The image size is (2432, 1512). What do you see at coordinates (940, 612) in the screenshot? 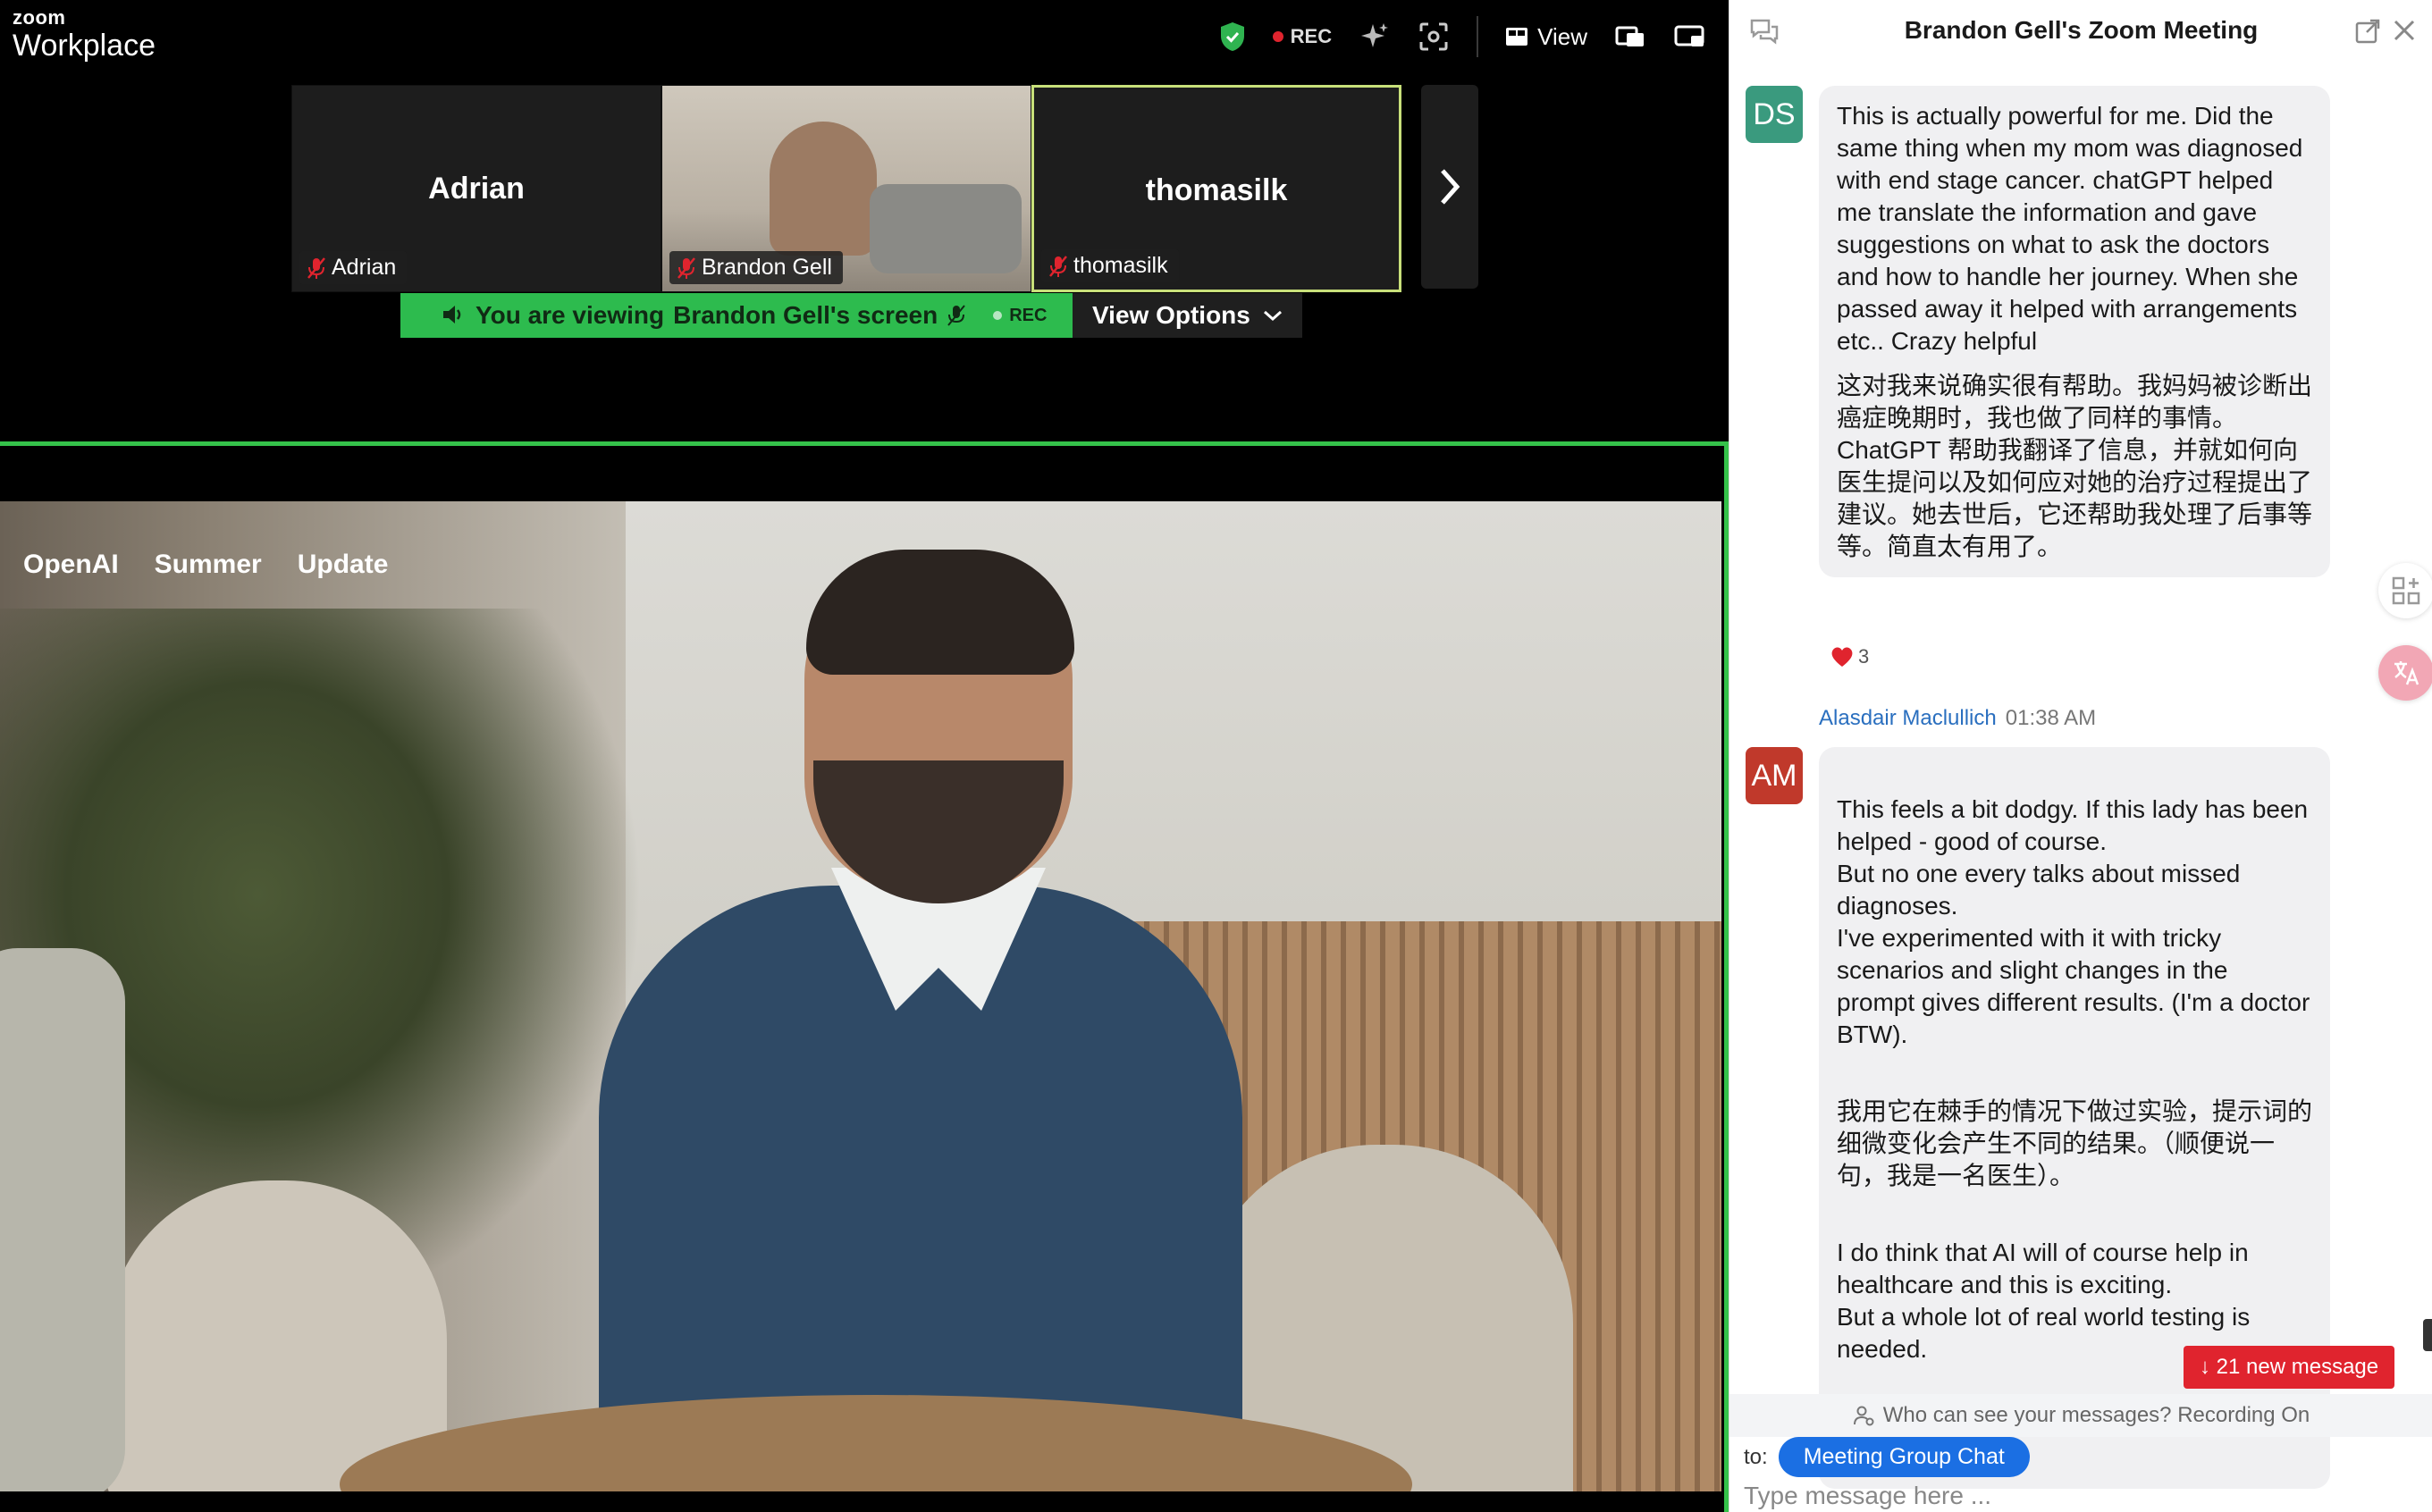
I see `speaker-hair` at bounding box center [940, 612].